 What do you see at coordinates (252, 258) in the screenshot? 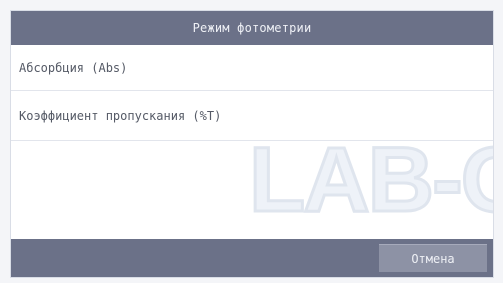
I see `dialog-footer: Отмена` at bounding box center [252, 258].